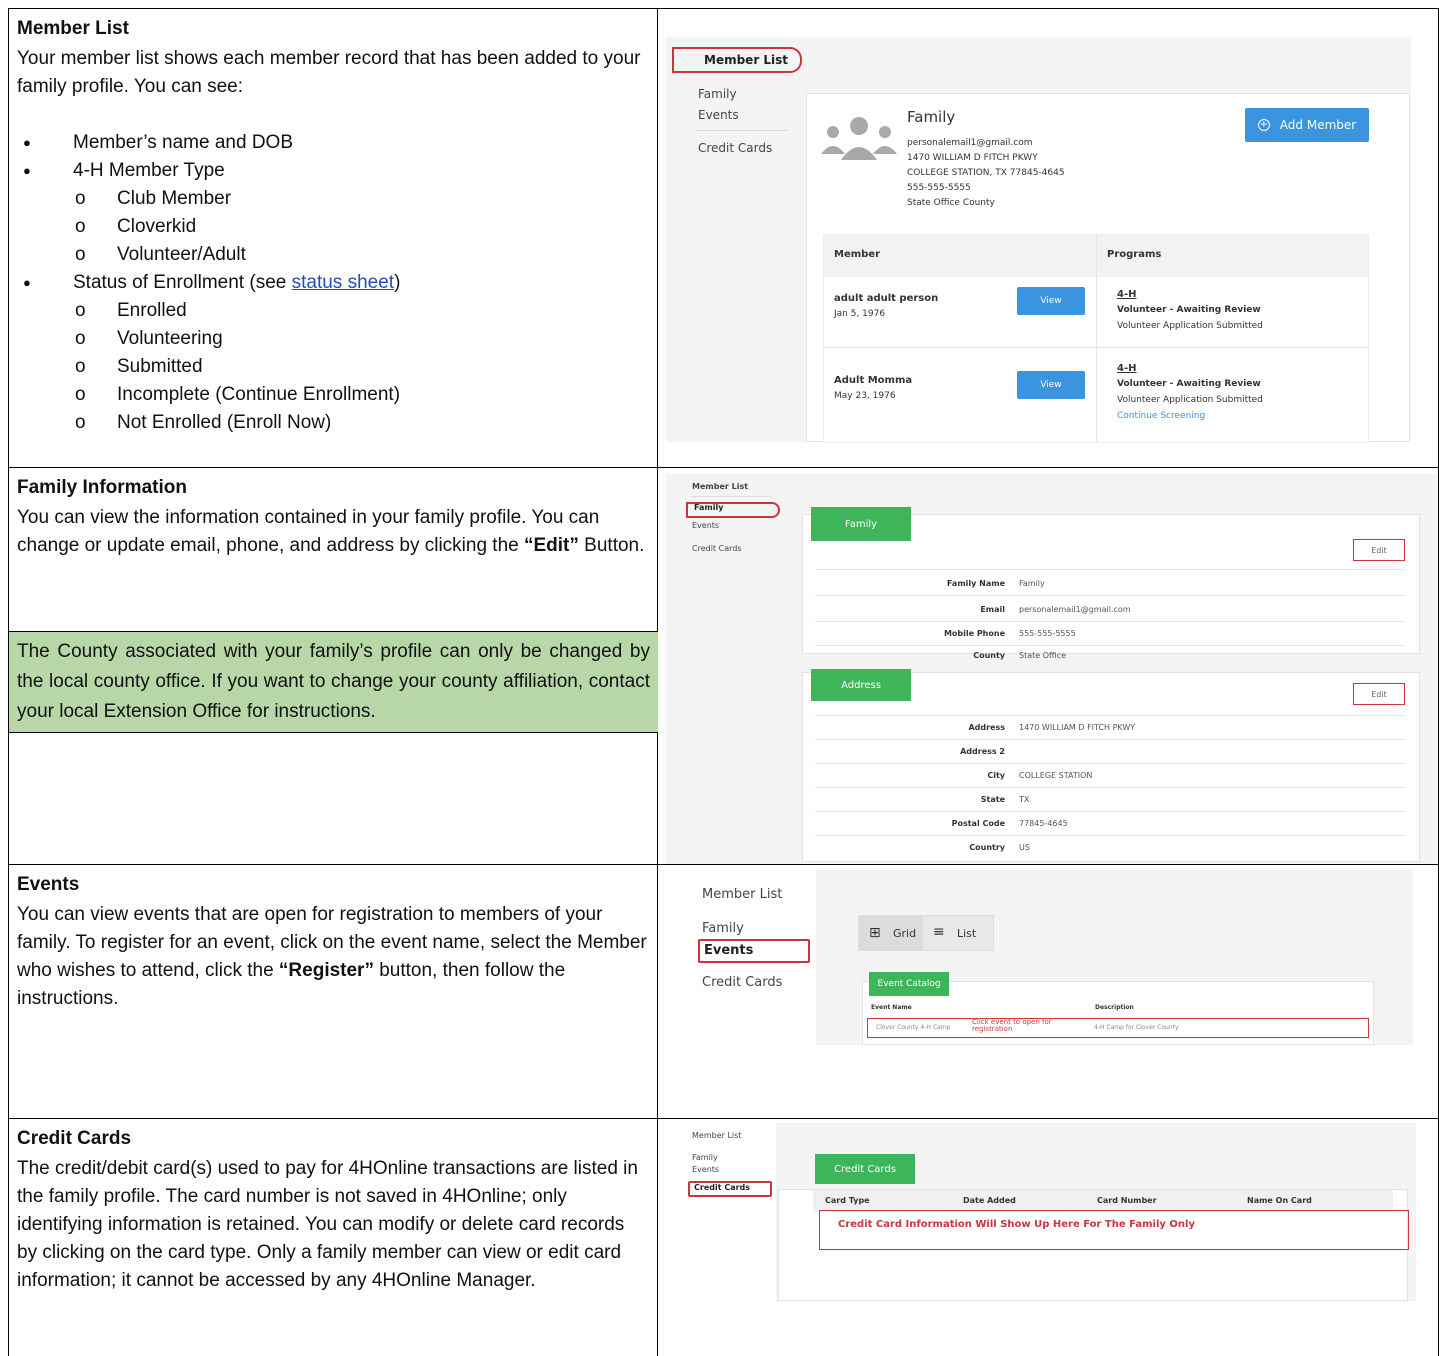 Image resolution: width=1439 pixels, height=1356 pixels. I want to click on status-sheet-link: status sheet, so click(343, 282).